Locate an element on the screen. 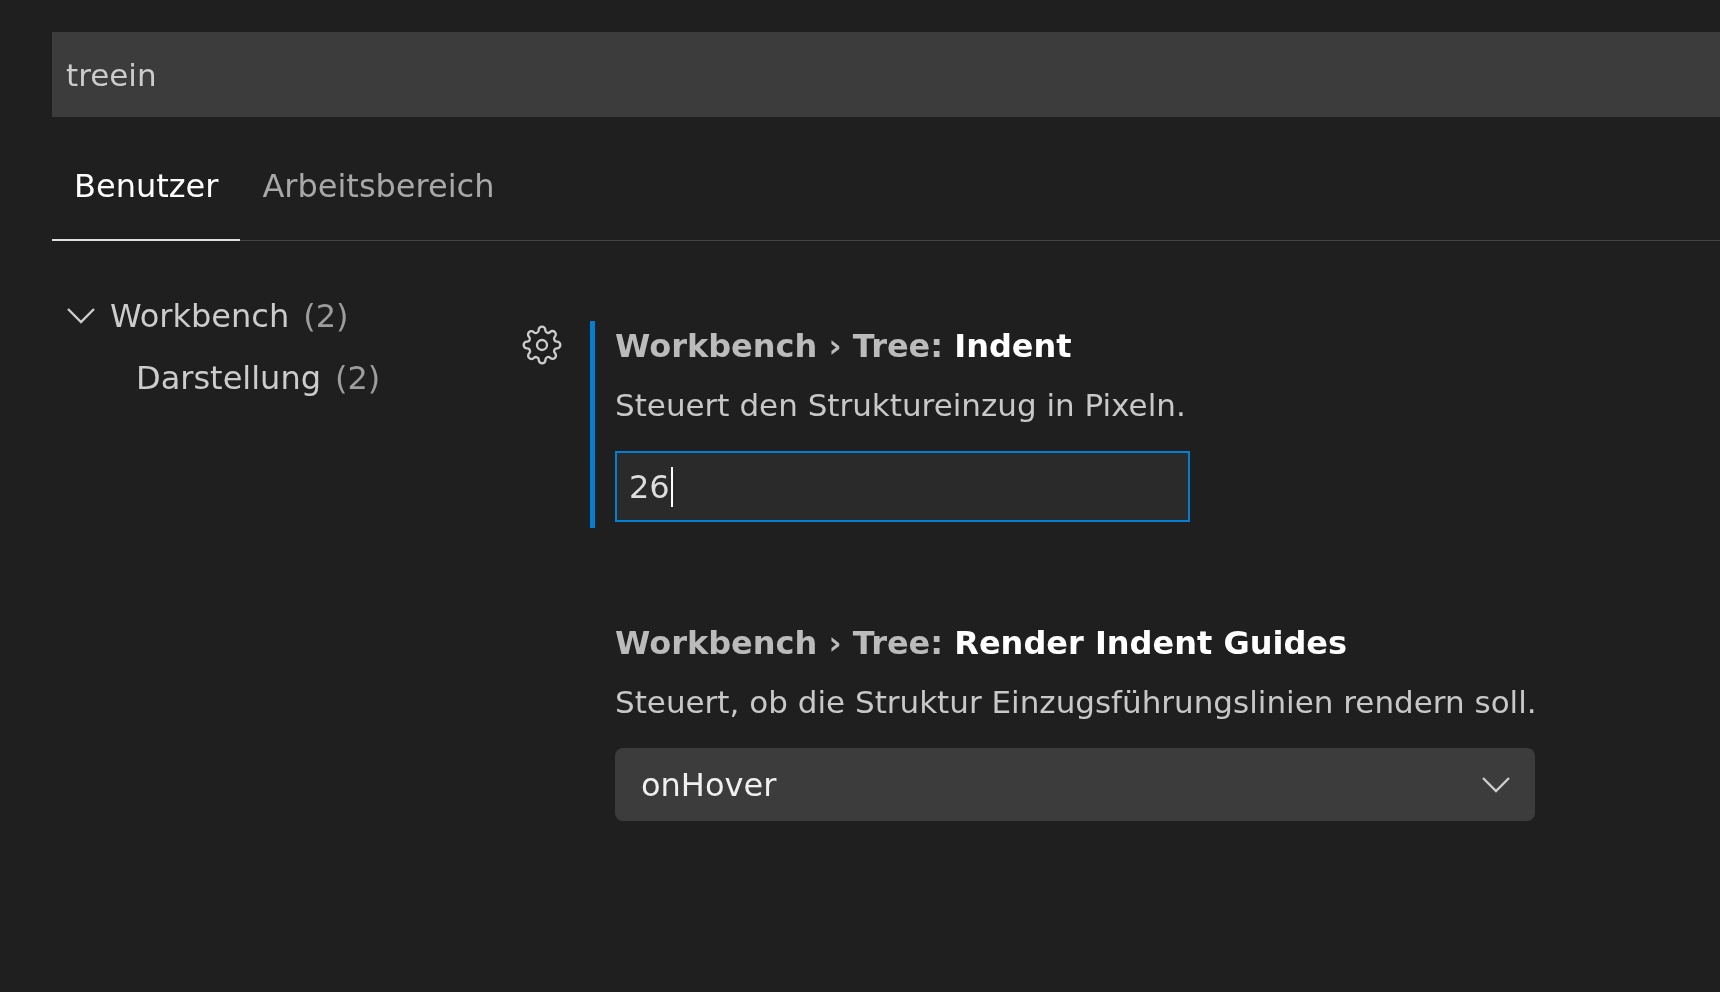  dropdown: onHover is located at coordinates (1075, 784).